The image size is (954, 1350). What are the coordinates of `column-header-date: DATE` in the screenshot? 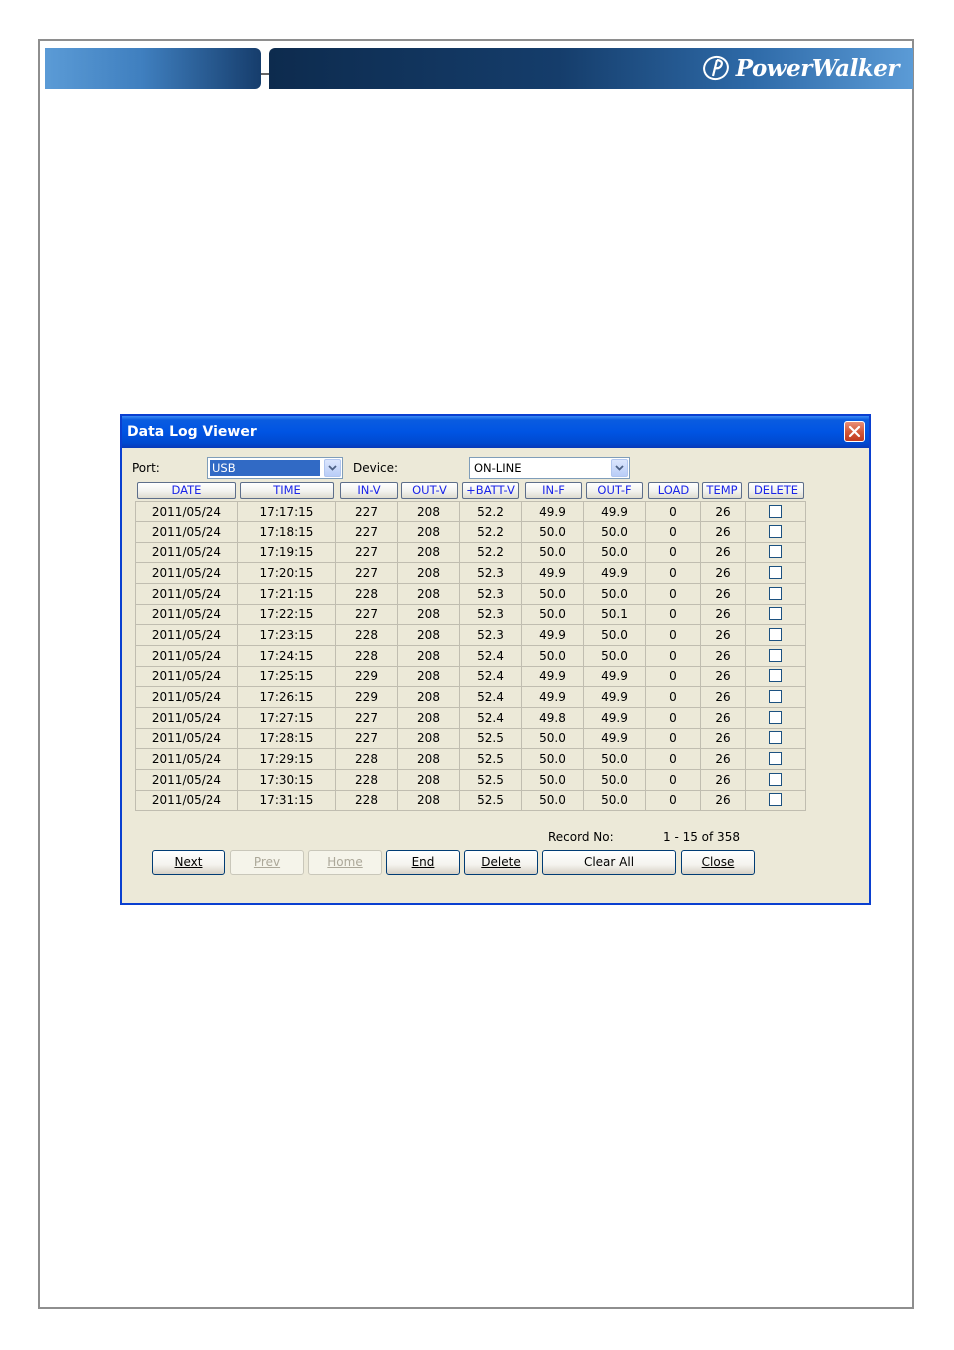 It's located at (186, 490).